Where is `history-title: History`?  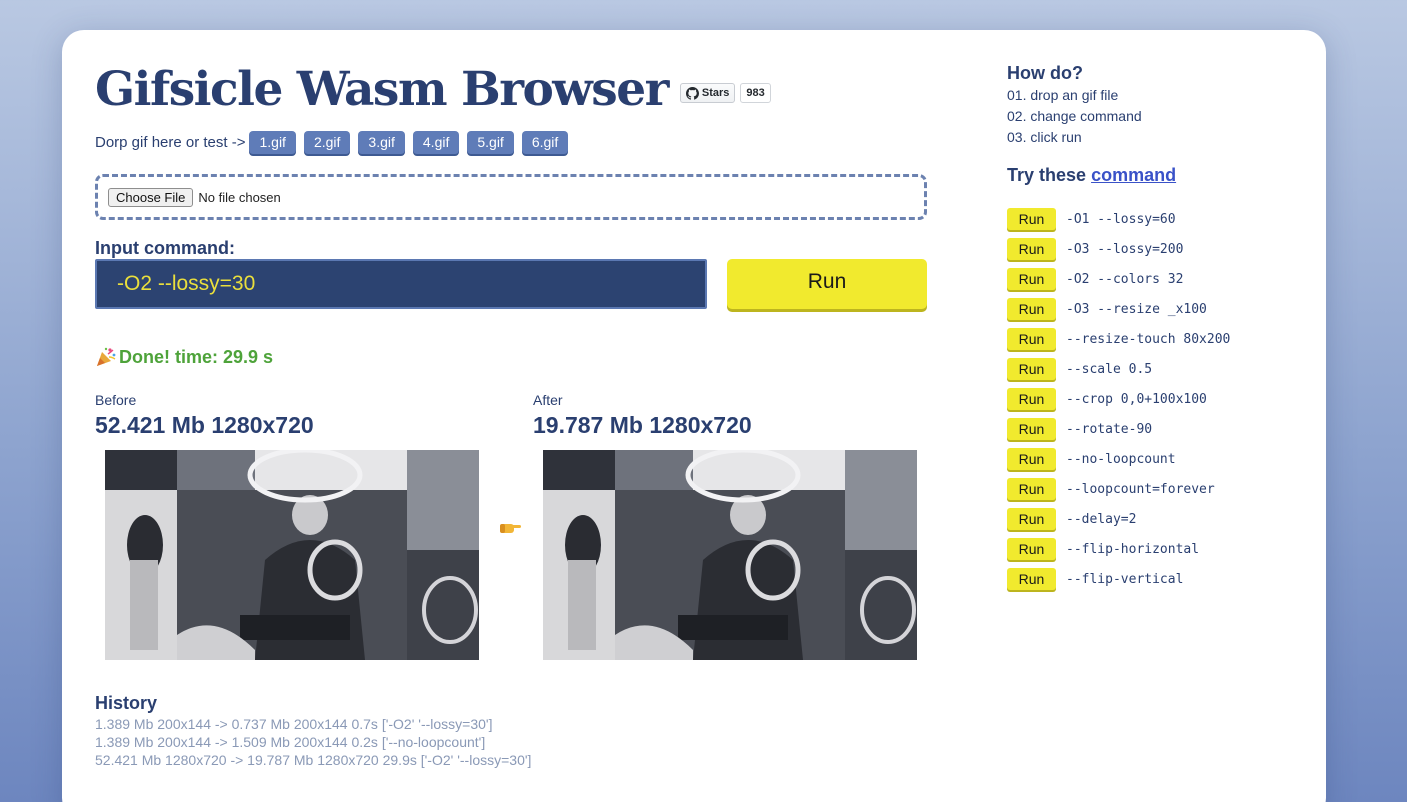
history-title: History is located at coordinates (126, 703).